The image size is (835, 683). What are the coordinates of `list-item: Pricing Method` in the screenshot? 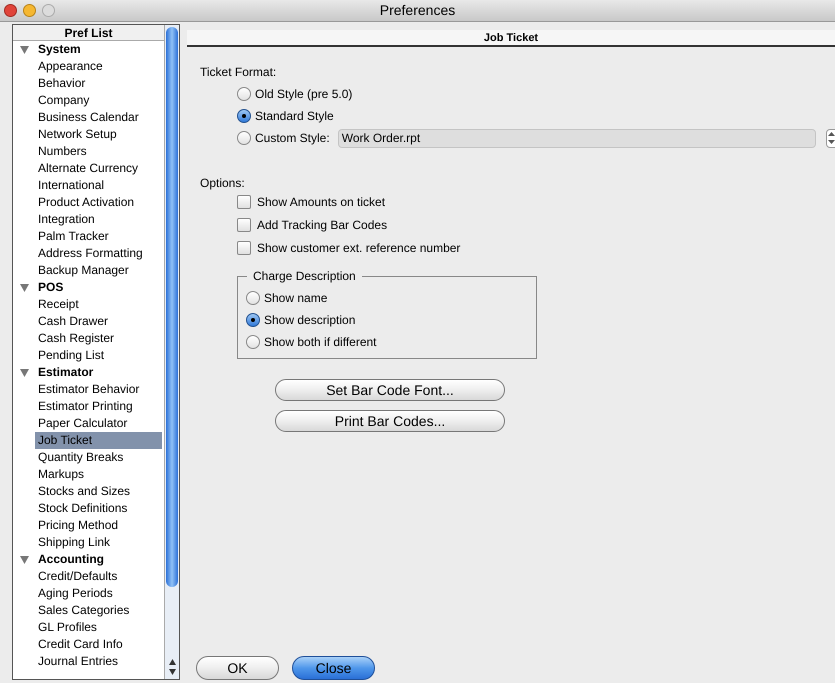 It's located at (98, 525).